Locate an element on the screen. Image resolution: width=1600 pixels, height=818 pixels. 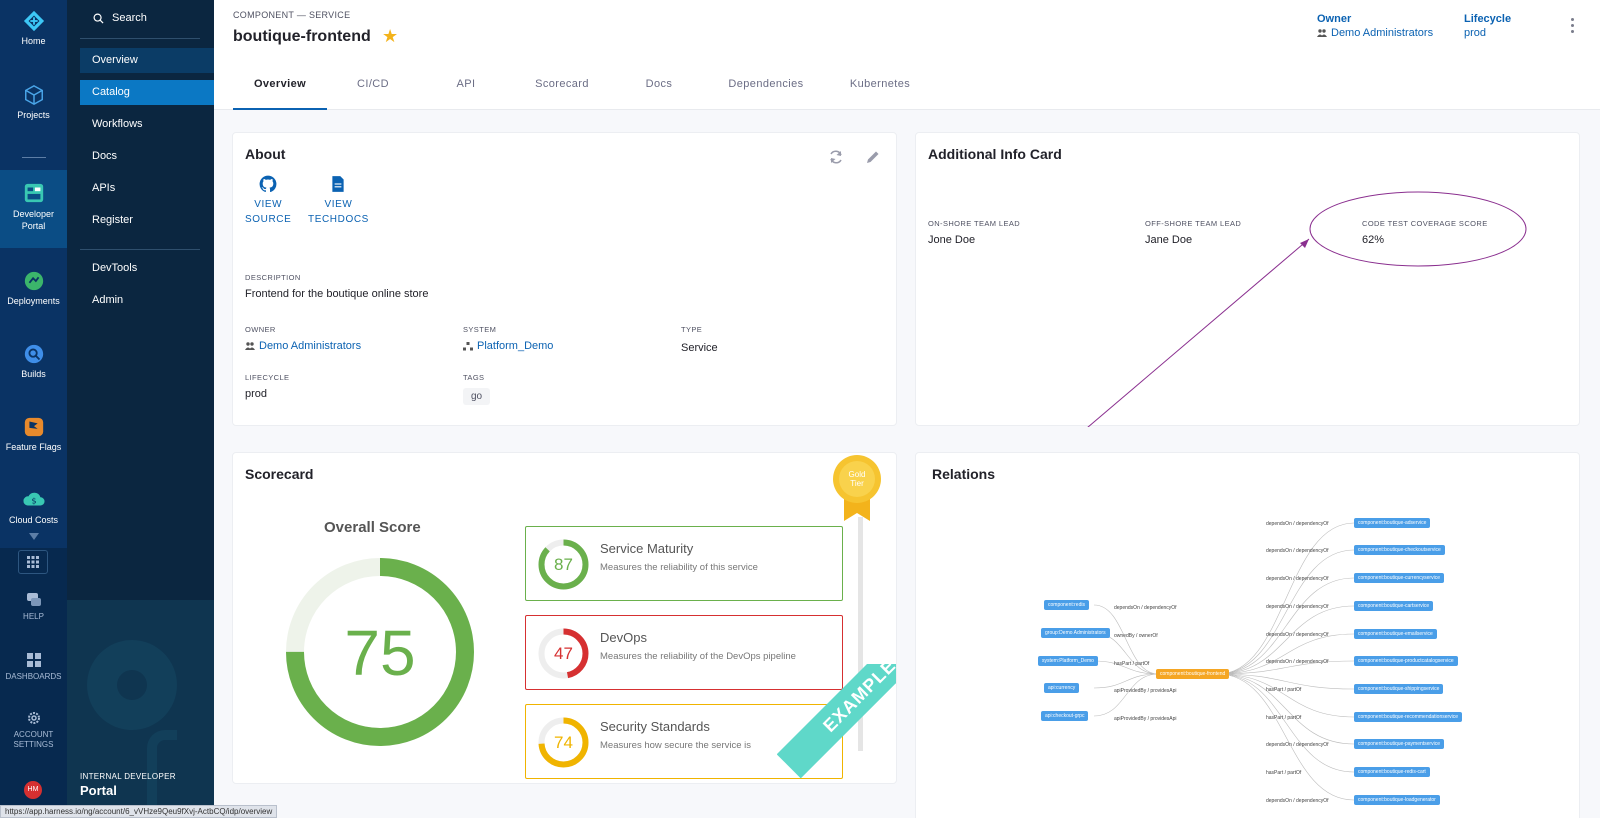
rail-cloud-costs: $ Cloud Costs is located at coordinates (33, 507).